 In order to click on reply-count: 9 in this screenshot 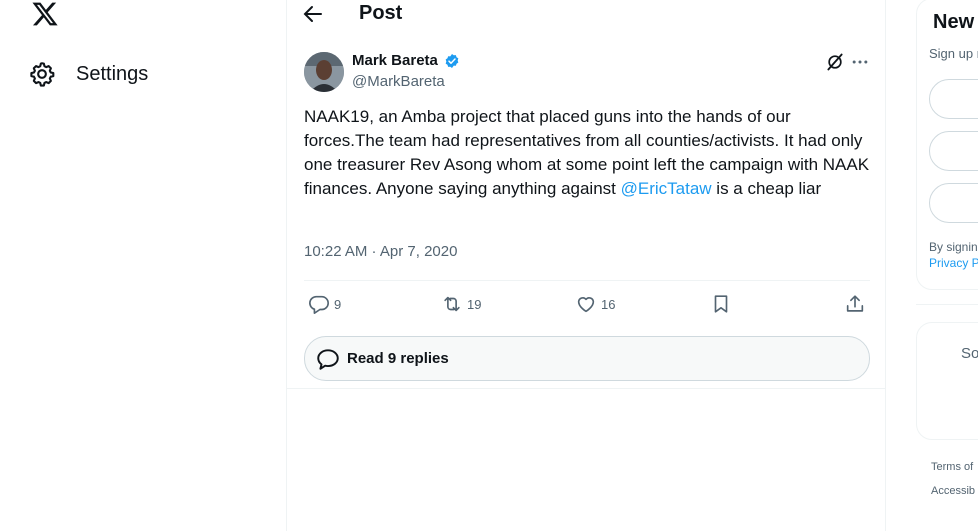, I will do `click(338, 304)`.